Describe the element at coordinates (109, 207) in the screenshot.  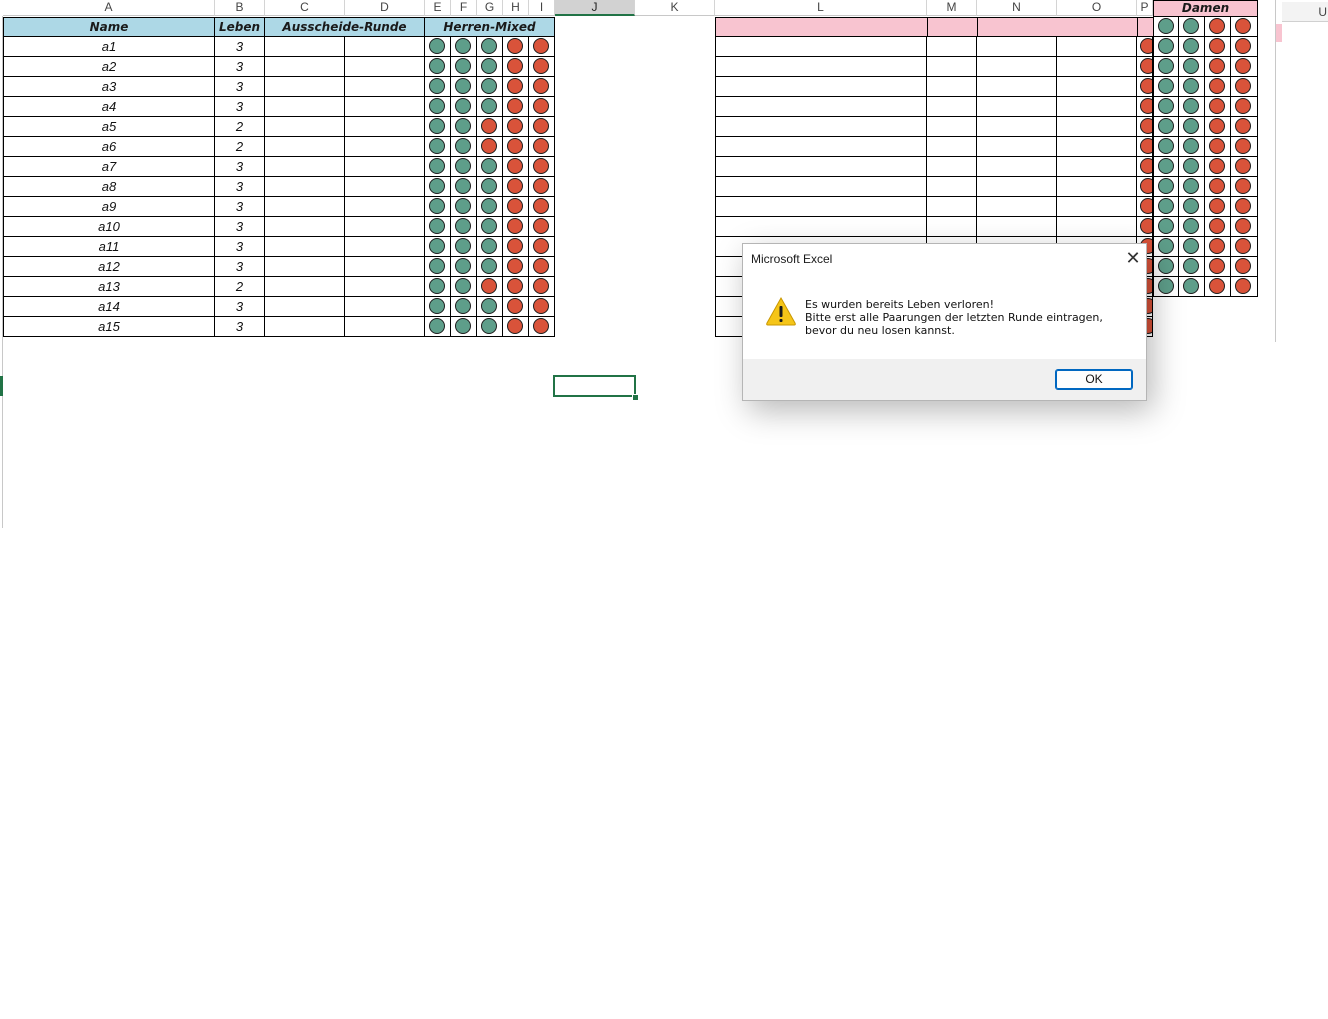
I see `player-name-cell: a9` at that location.